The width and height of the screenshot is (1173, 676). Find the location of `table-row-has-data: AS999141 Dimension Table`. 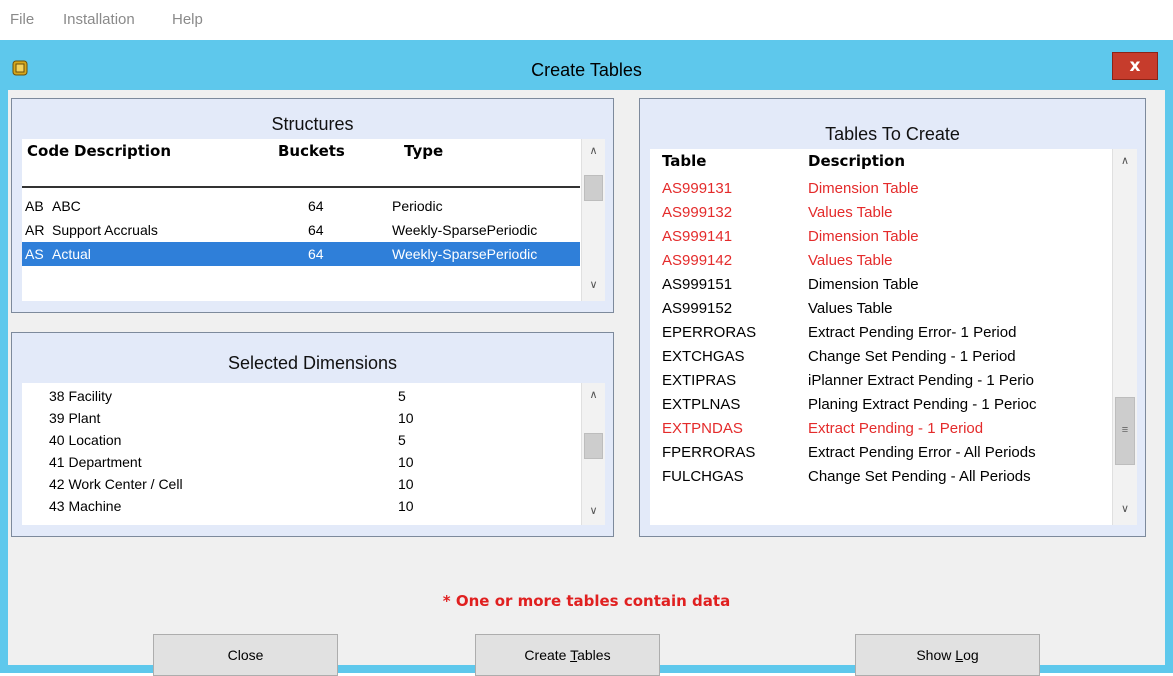

table-row-has-data: AS999141 Dimension Table is located at coordinates (880, 237).